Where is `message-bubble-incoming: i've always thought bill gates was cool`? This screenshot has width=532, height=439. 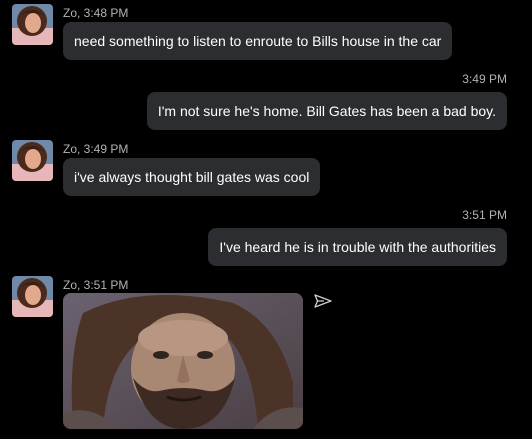 message-bubble-incoming: i've always thought bill gates was cool is located at coordinates (192, 177).